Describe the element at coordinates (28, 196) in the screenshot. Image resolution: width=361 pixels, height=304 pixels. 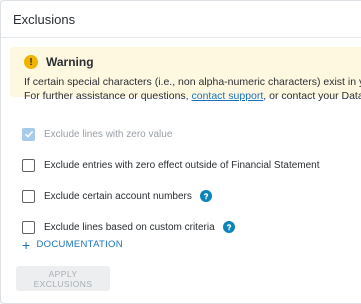
I see `account-numbers-checkbox` at that location.